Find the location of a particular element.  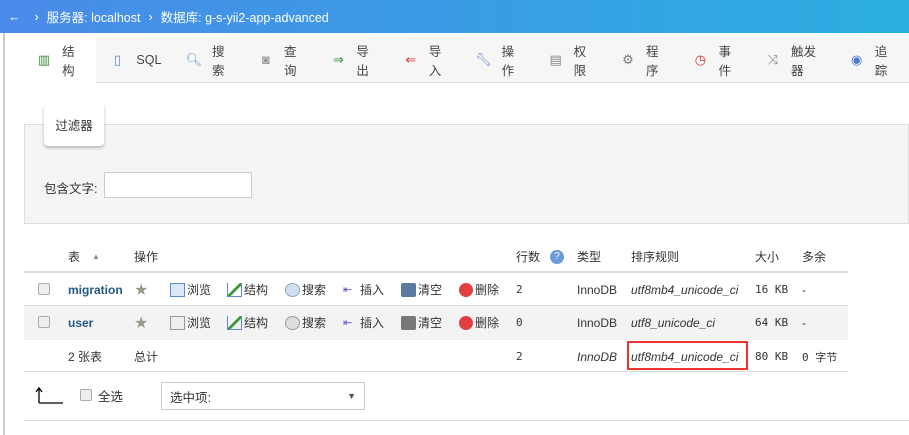

tab-search: 🔍︎ 搜索 is located at coordinates (209, 60).